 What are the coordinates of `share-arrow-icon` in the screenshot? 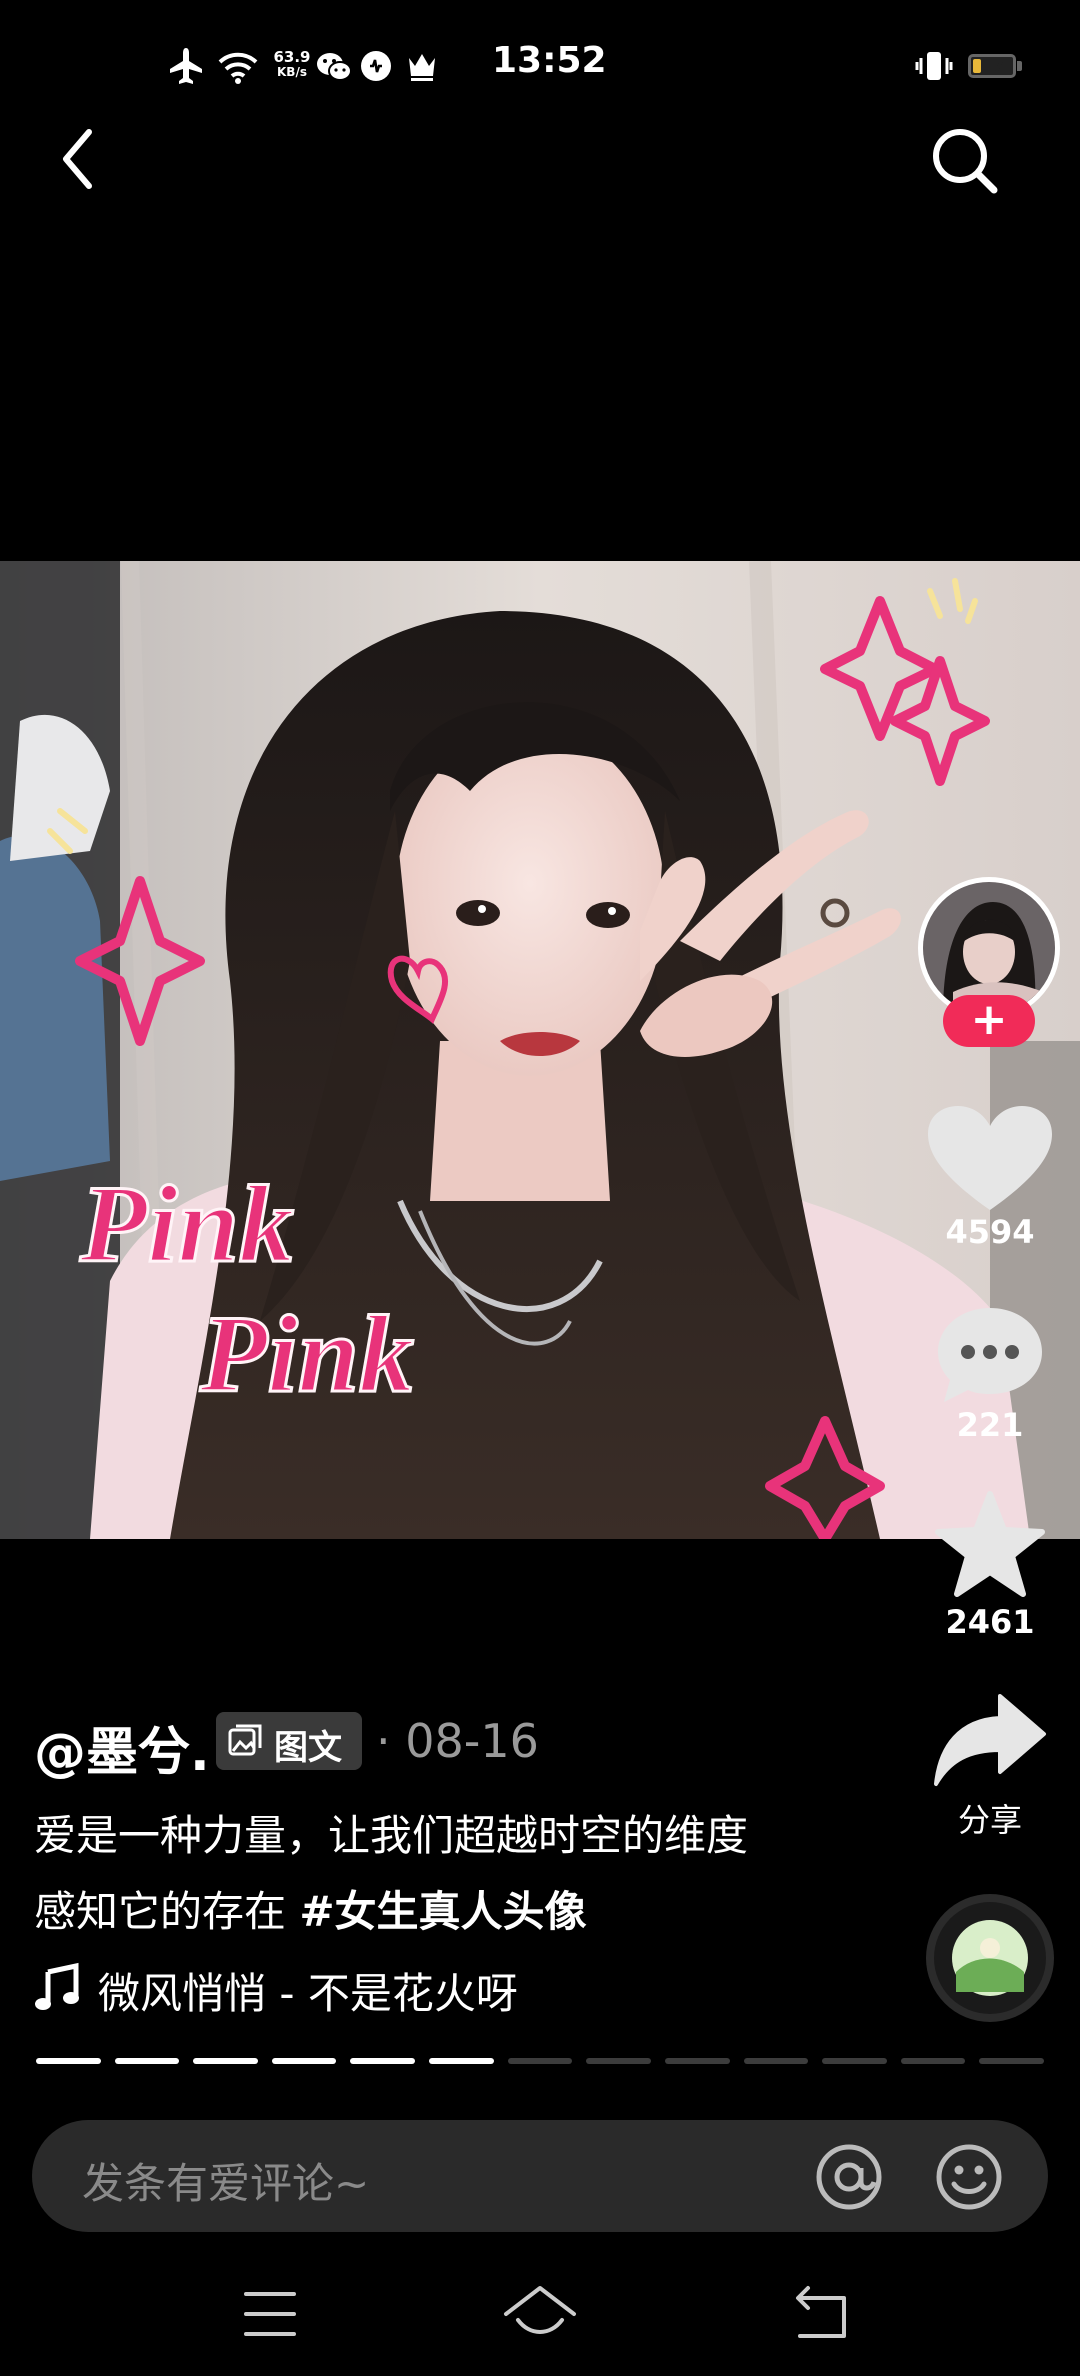 It's located at (990, 1740).